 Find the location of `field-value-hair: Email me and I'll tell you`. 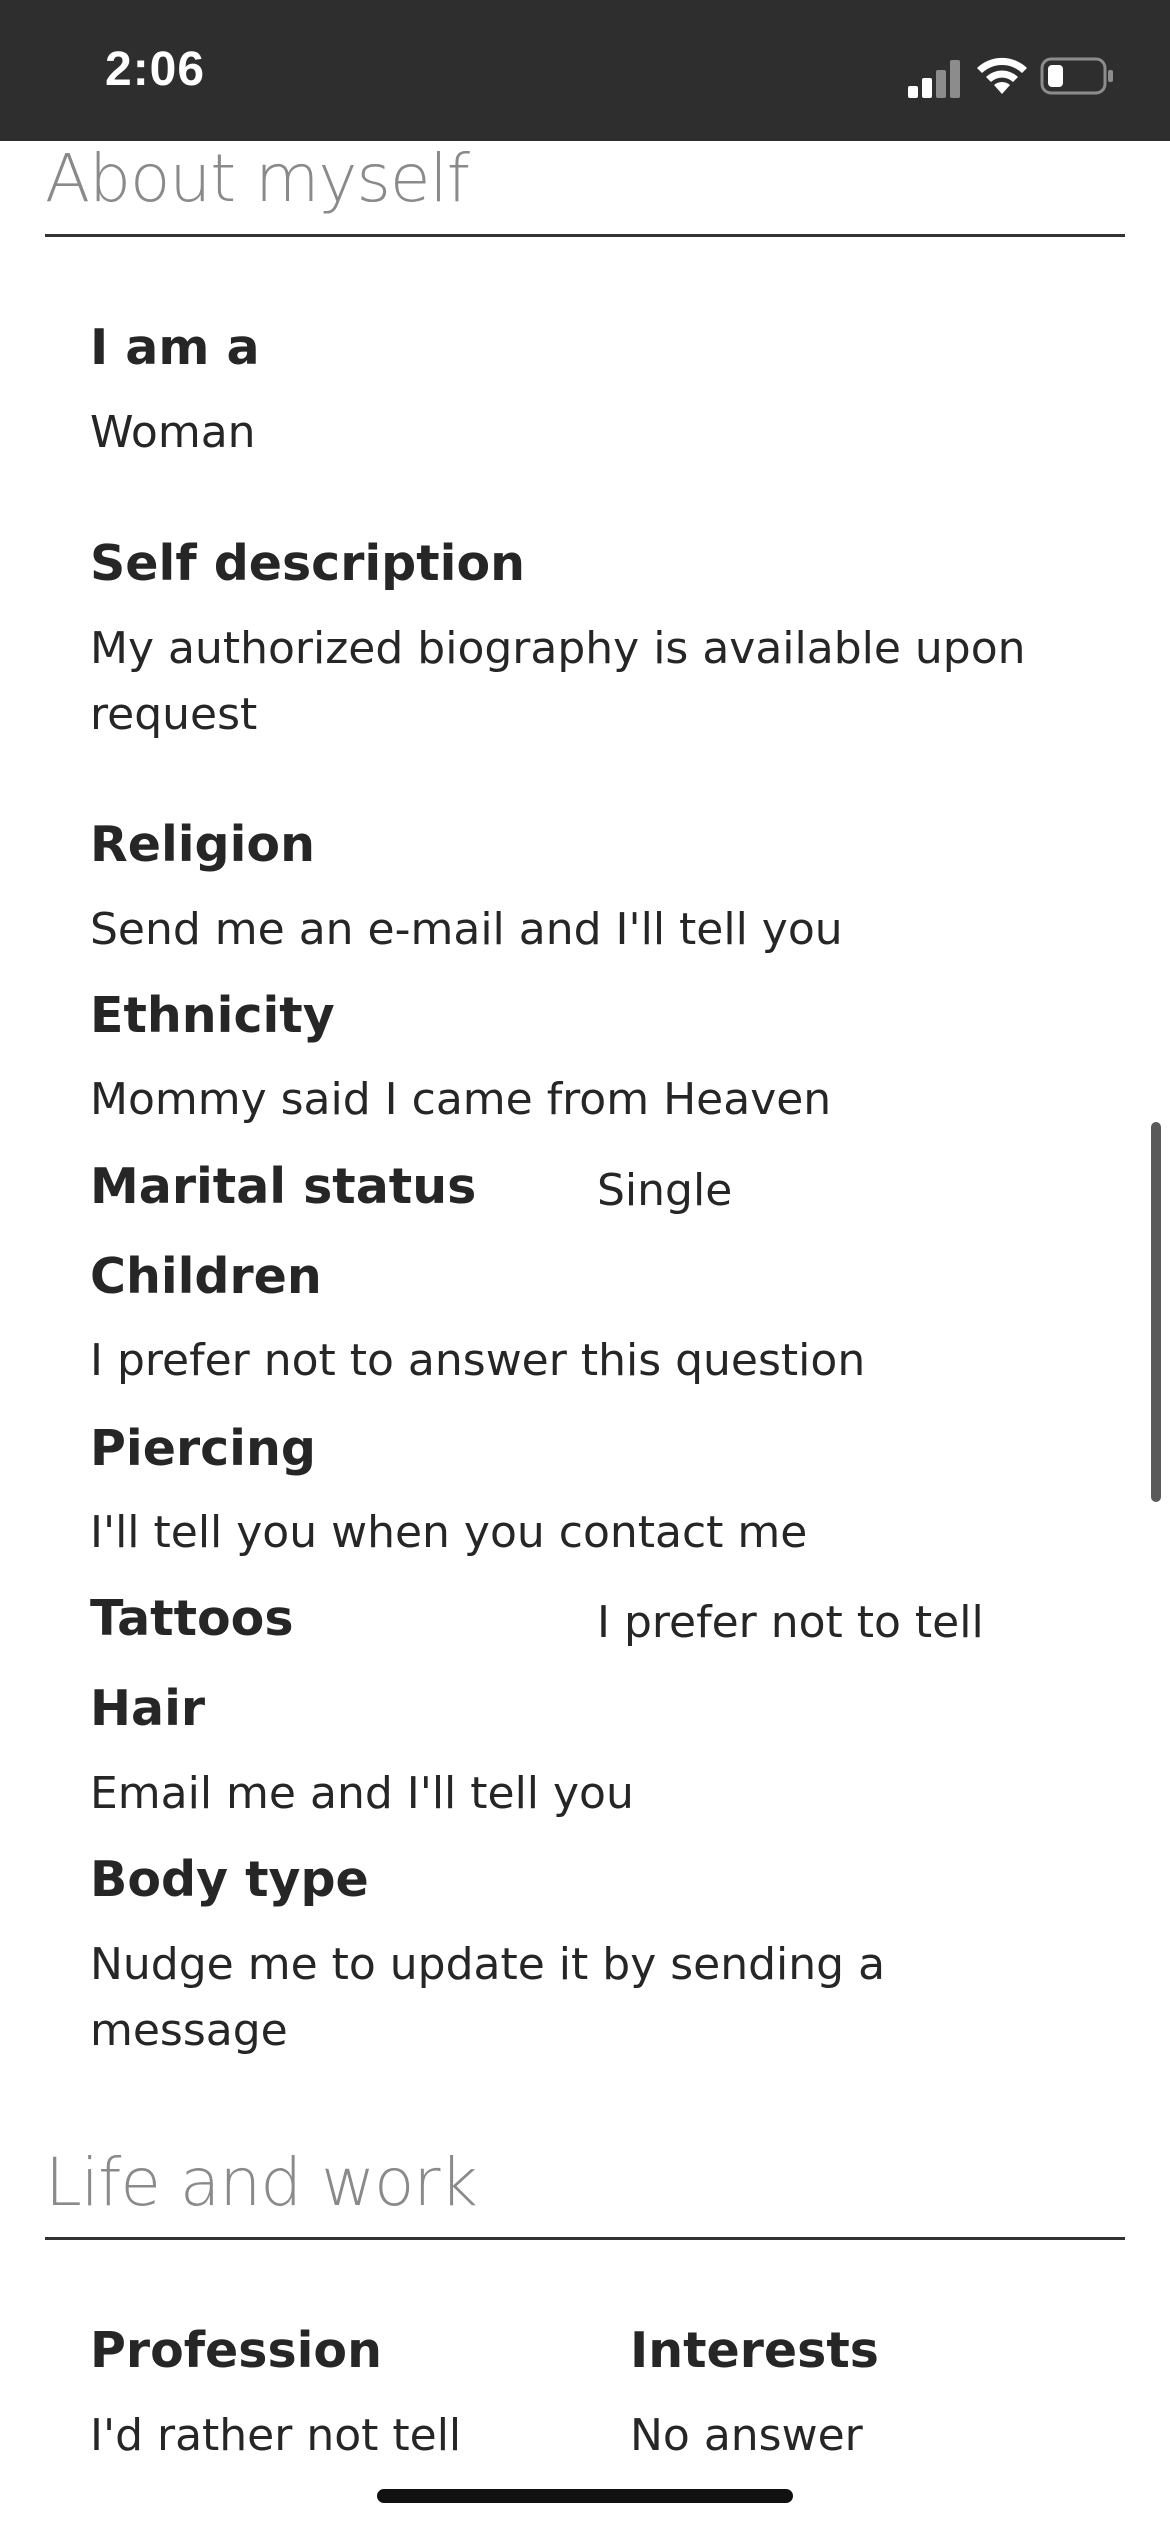

field-value-hair: Email me and I'll tell you is located at coordinates (362, 1793).